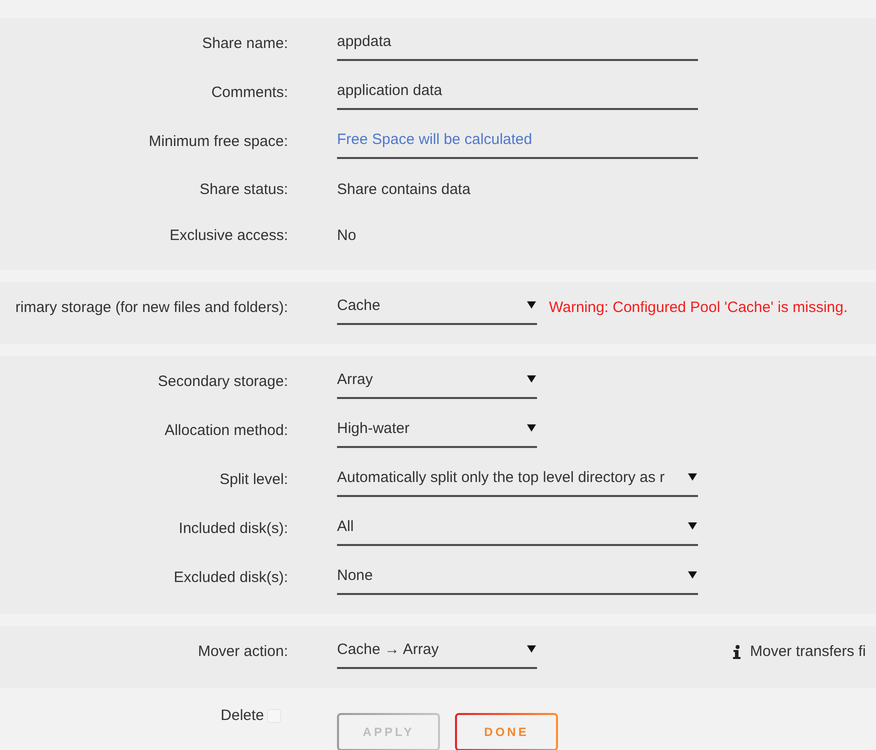 The image size is (876, 750). I want to click on field-label: rimary storage (for new files and folders):, so click(151, 307).